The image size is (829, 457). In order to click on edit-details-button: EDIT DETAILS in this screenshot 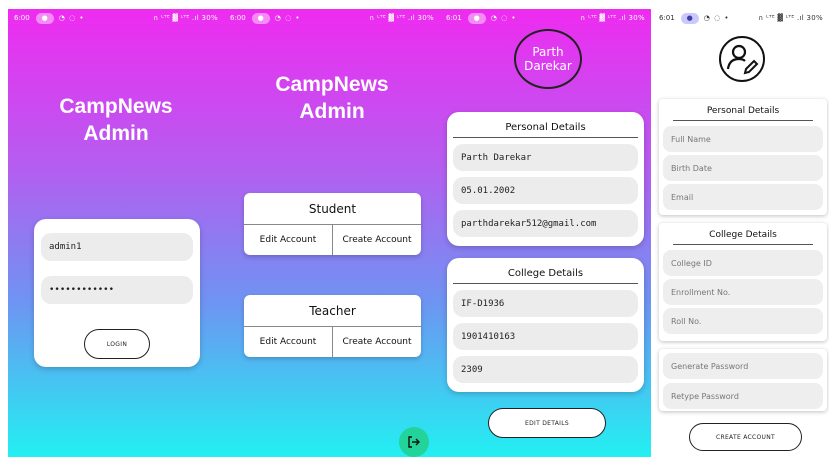, I will do `click(547, 423)`.